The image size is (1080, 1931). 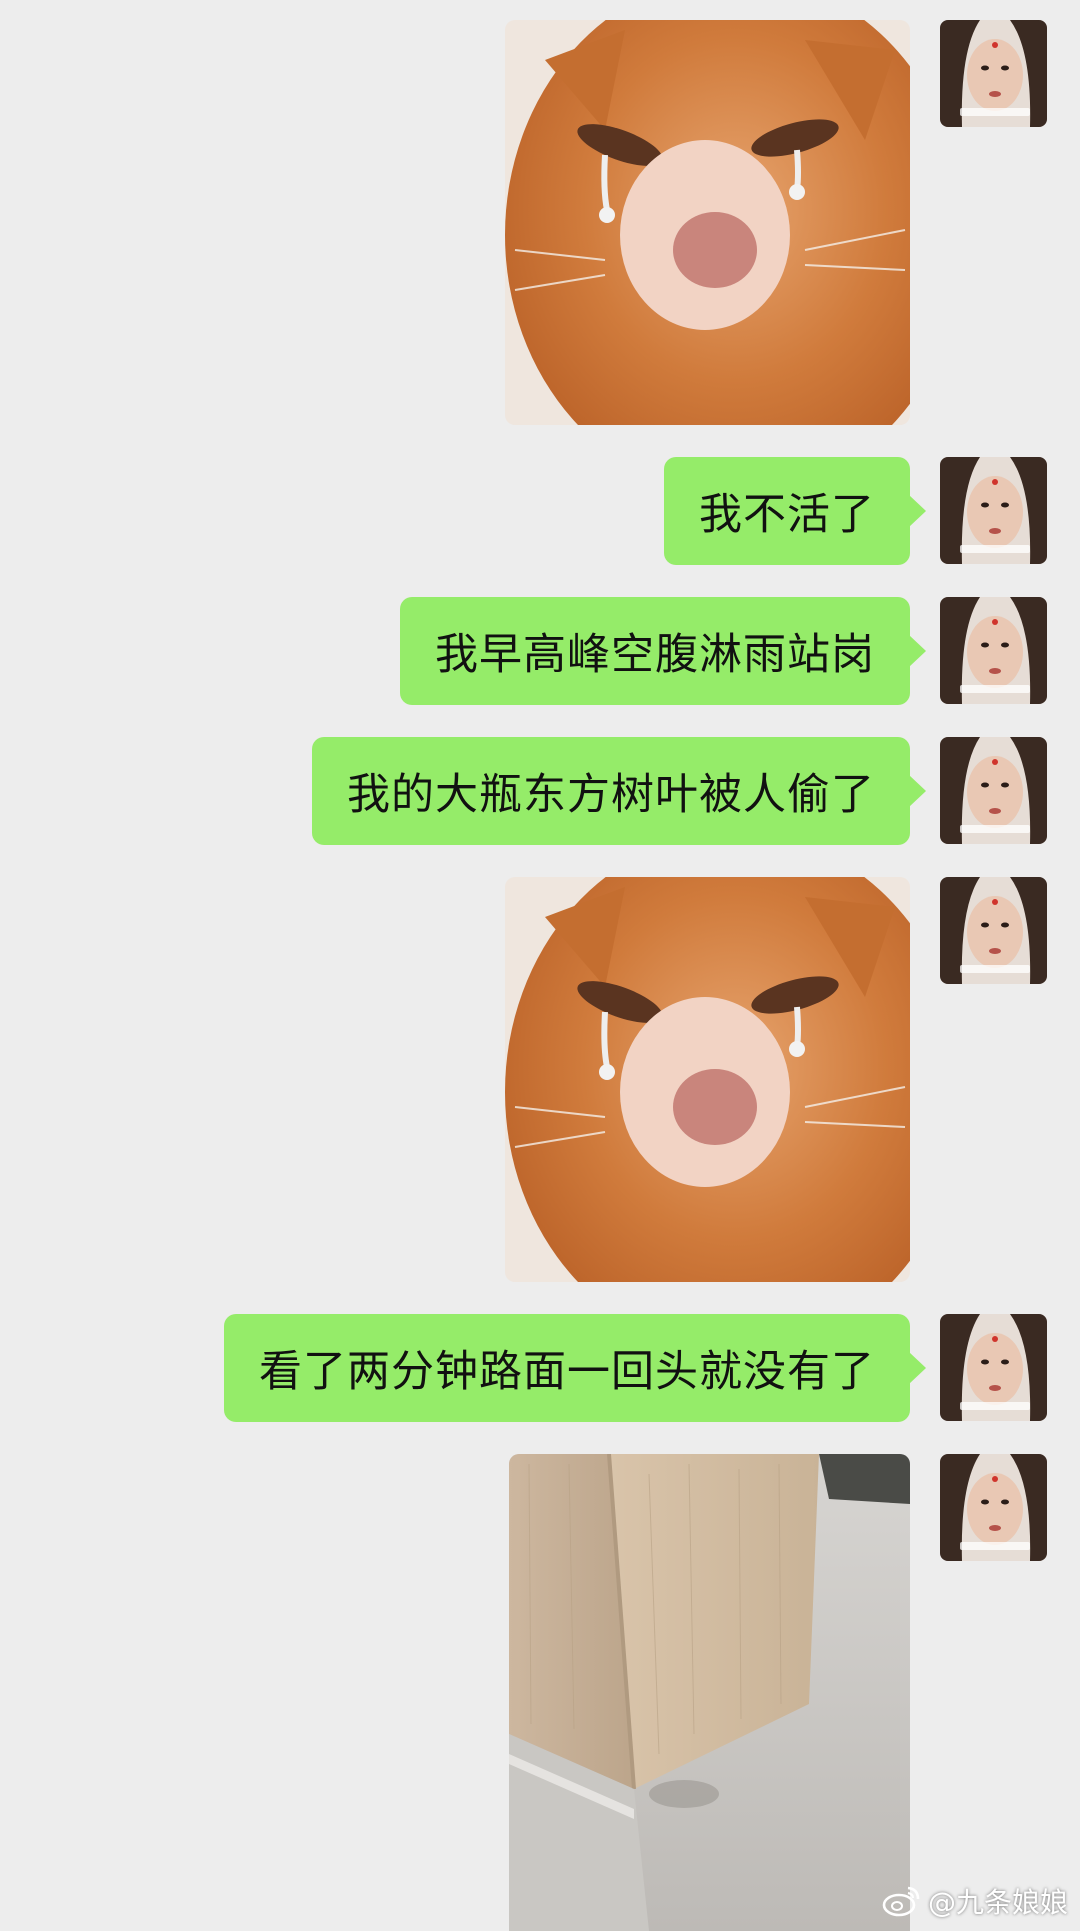 I want to click on message-text: 我不活了, so click(x=787, y=515).